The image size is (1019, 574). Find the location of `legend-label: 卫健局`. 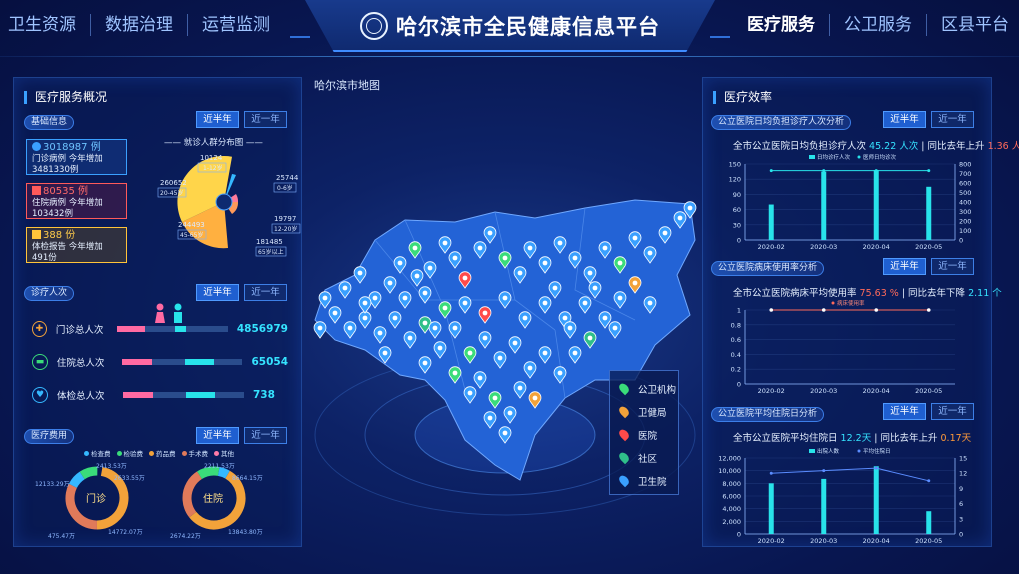

legend-label: 卫健局 is located at coordinates (652, 413).